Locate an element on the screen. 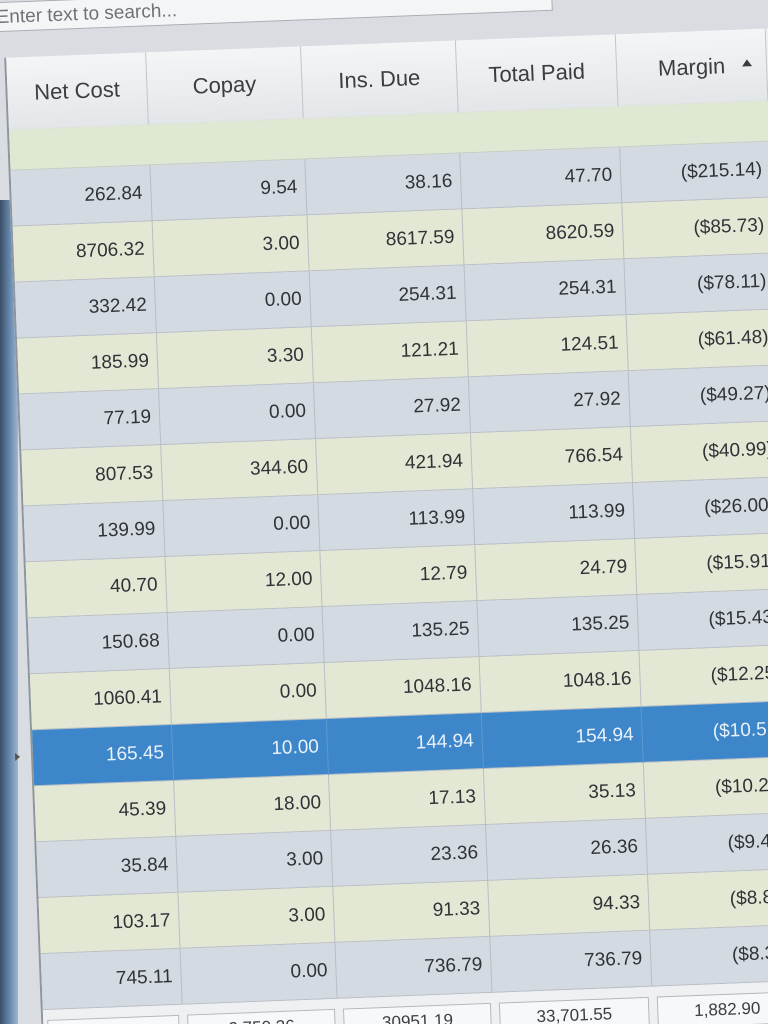 This screenshot has height=1024, width=768. cell-total-paid: 135.25 is located at coordinates (558, 626).